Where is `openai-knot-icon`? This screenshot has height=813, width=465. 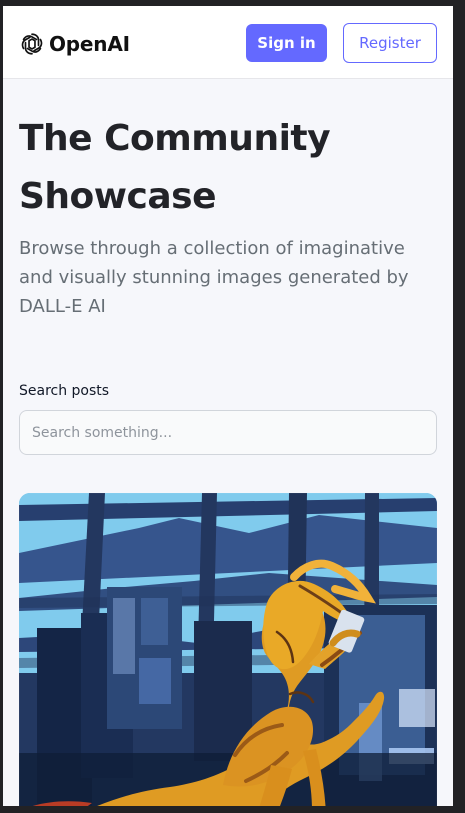 openai-knot-icon is located at coordinates (32, 44).